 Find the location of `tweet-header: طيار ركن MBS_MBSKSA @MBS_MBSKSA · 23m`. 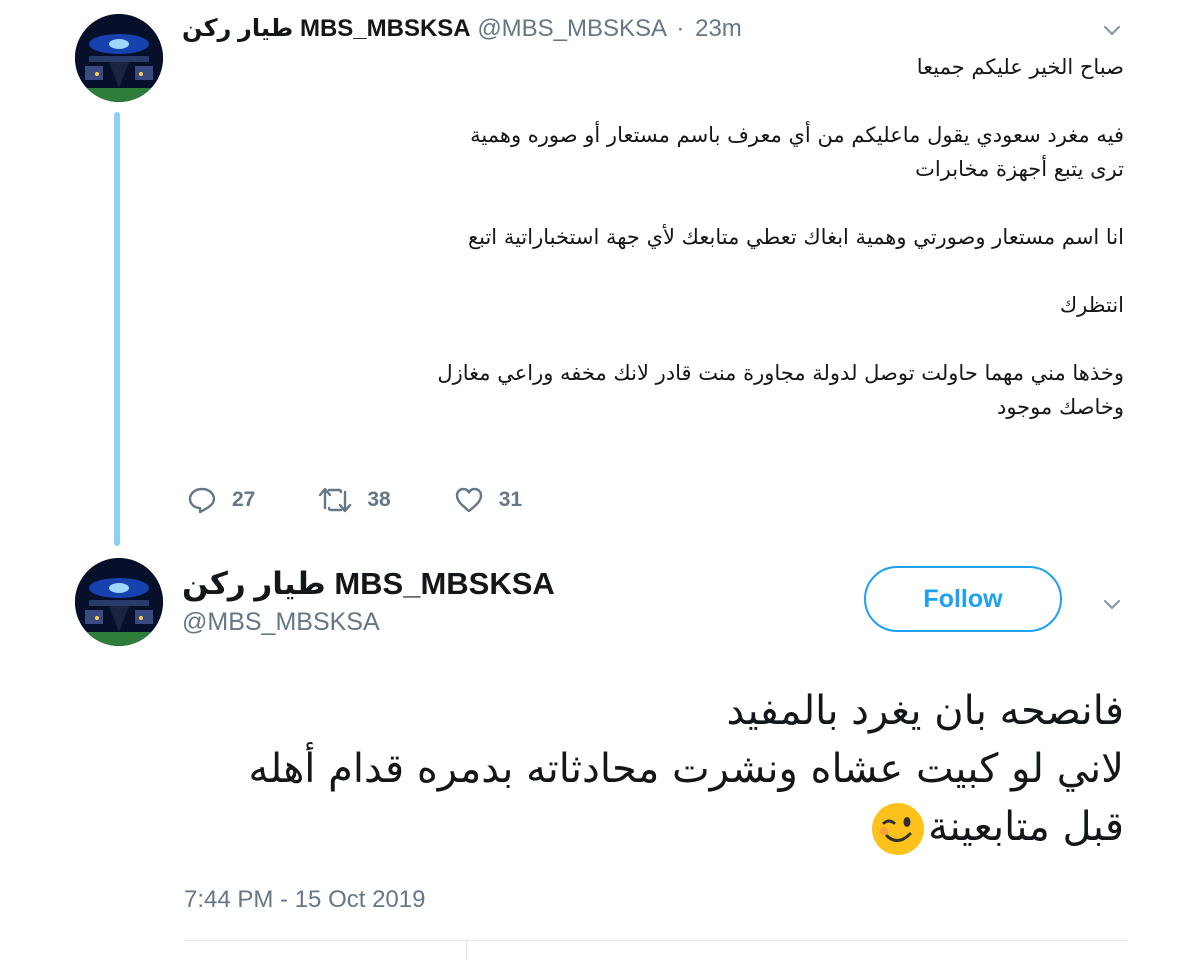

tweet-header: طيار ركن MBS_MBSKSA @MBS_MBSKSA · 23m is located at coordinates (462, 28).